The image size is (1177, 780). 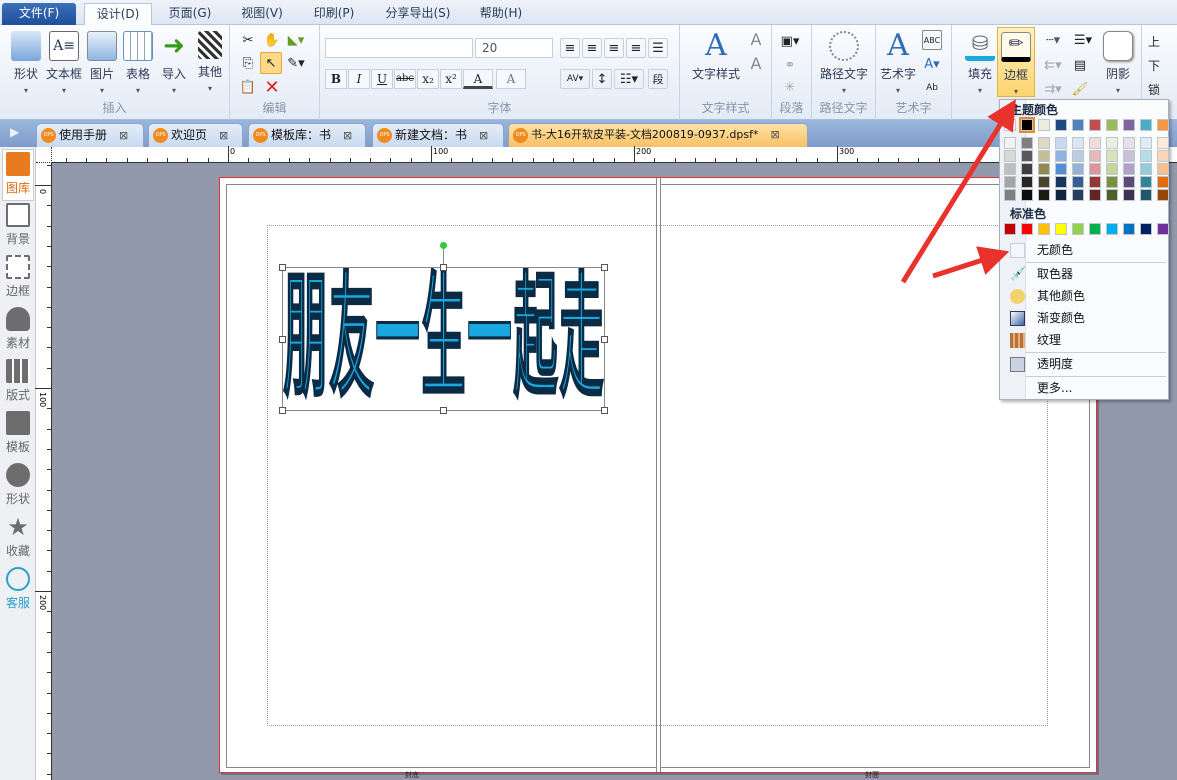 What do you see at coordinates (359, 79) in the screenshot?
I see `italic-button: I` at bounding box center [359, 79].